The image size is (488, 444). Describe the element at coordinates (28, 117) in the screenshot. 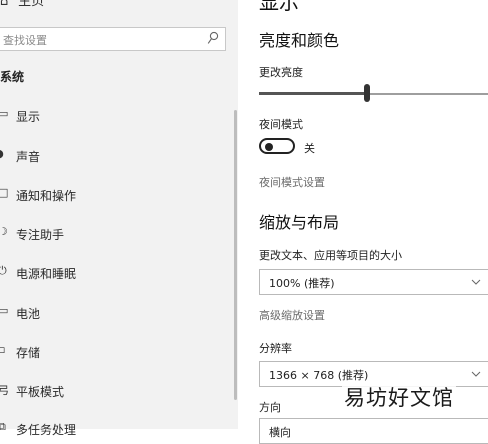

I see `sidebar-item-label: 显示` at that location.